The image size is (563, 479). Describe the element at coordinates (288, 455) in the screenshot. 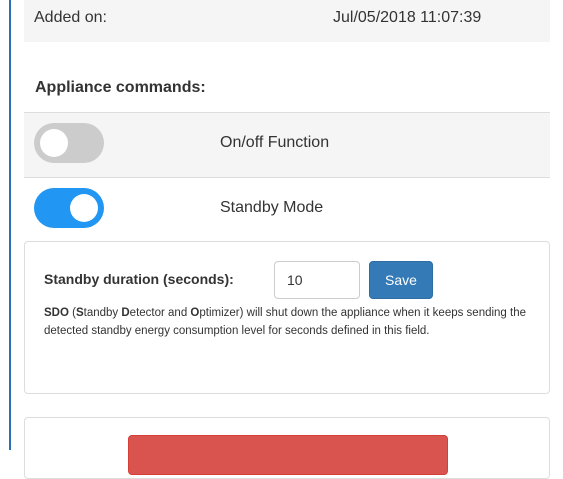

I see `danger-action-button` at that location.